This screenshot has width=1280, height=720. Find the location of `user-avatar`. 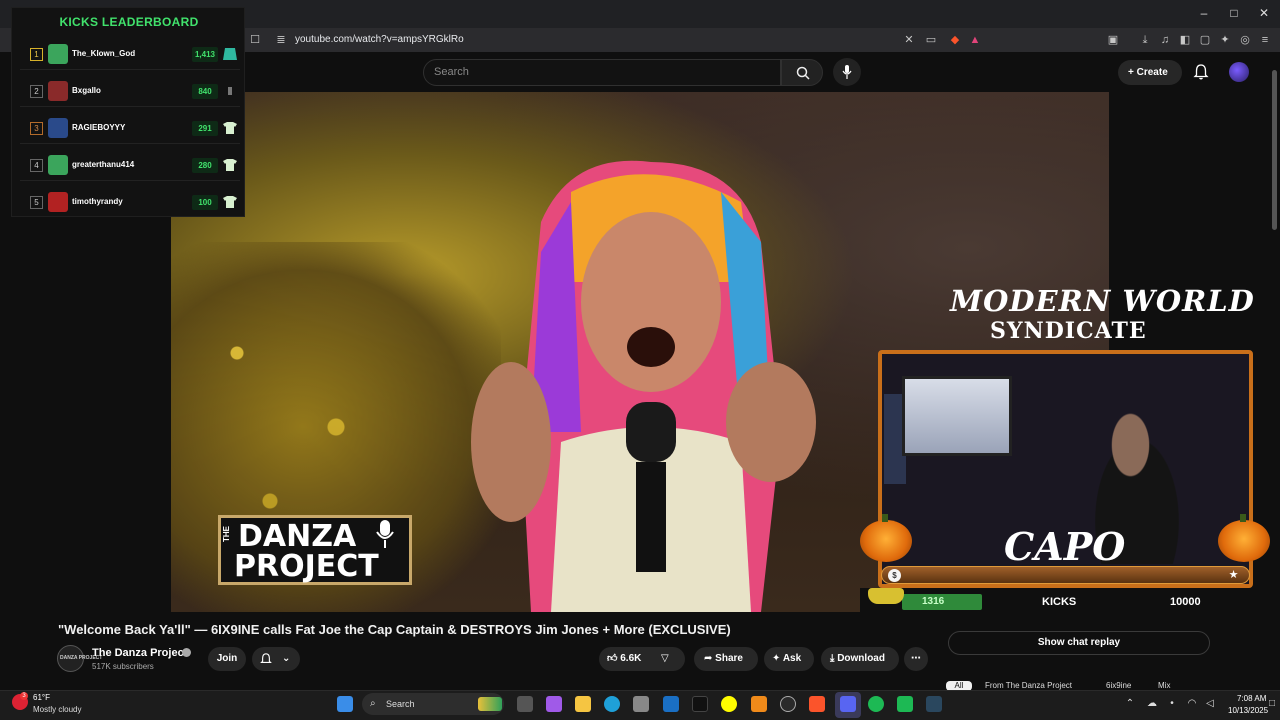

user-avatar is located at coordinates (58, 128).